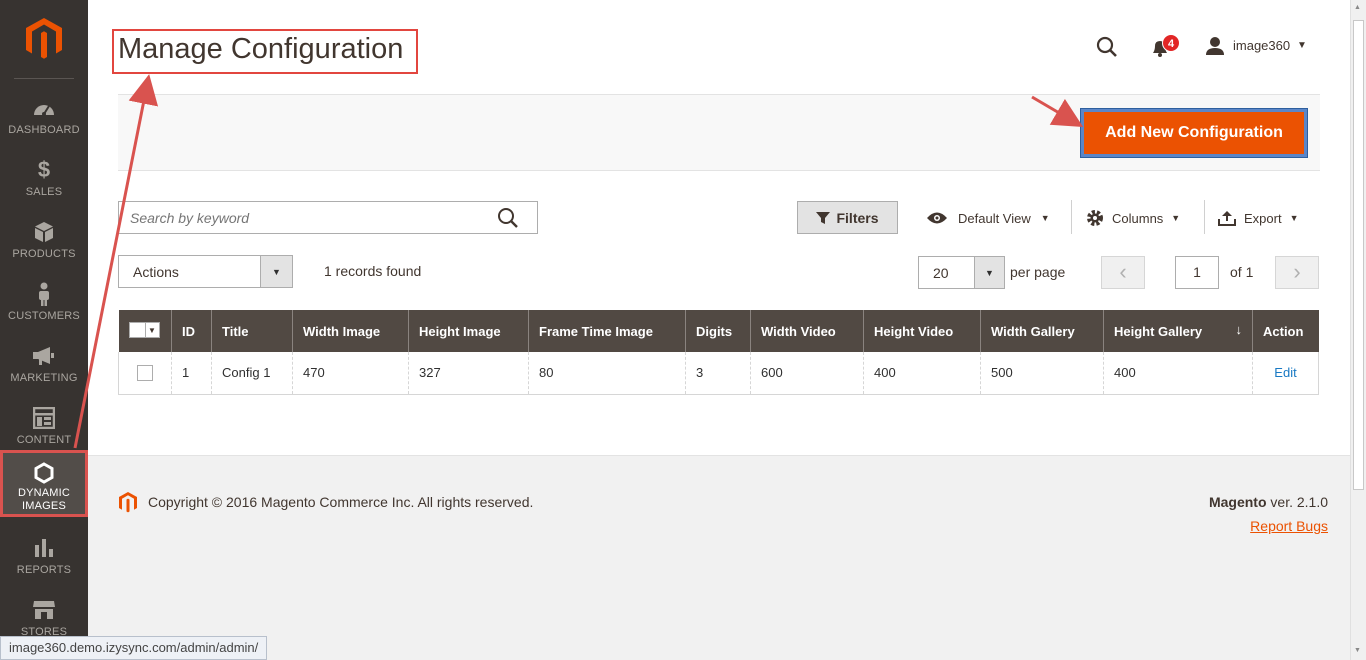  I want to click on per-page-label: per page, so click(1038, 272).